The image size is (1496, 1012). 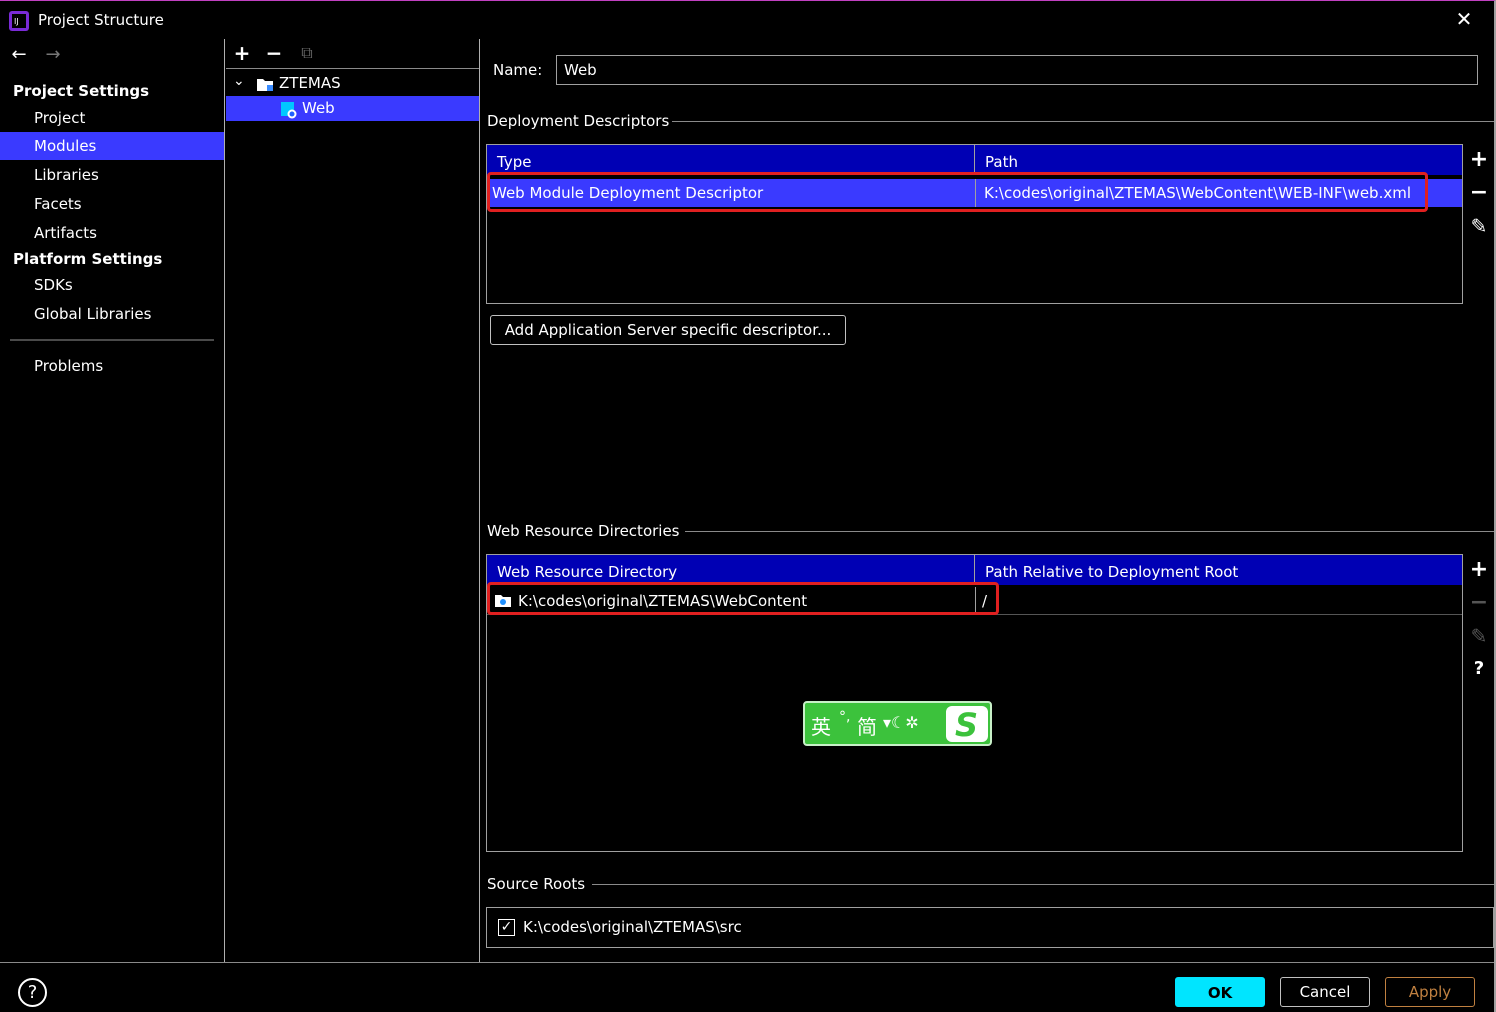 I want to click on table-header: Type Path, so click(x=974, y=160).